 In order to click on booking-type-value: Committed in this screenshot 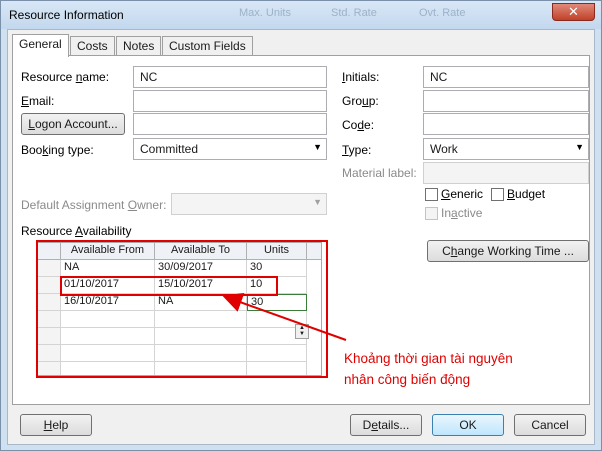, I will do `click(169, 149)`.